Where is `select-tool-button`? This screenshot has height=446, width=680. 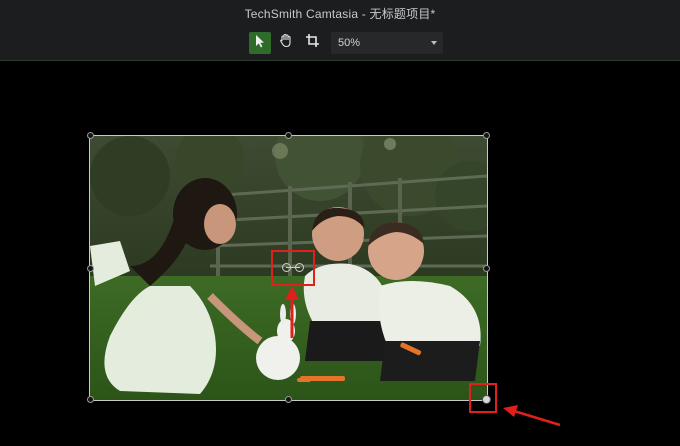 select-tool-button is located at coordinates (260, 43).